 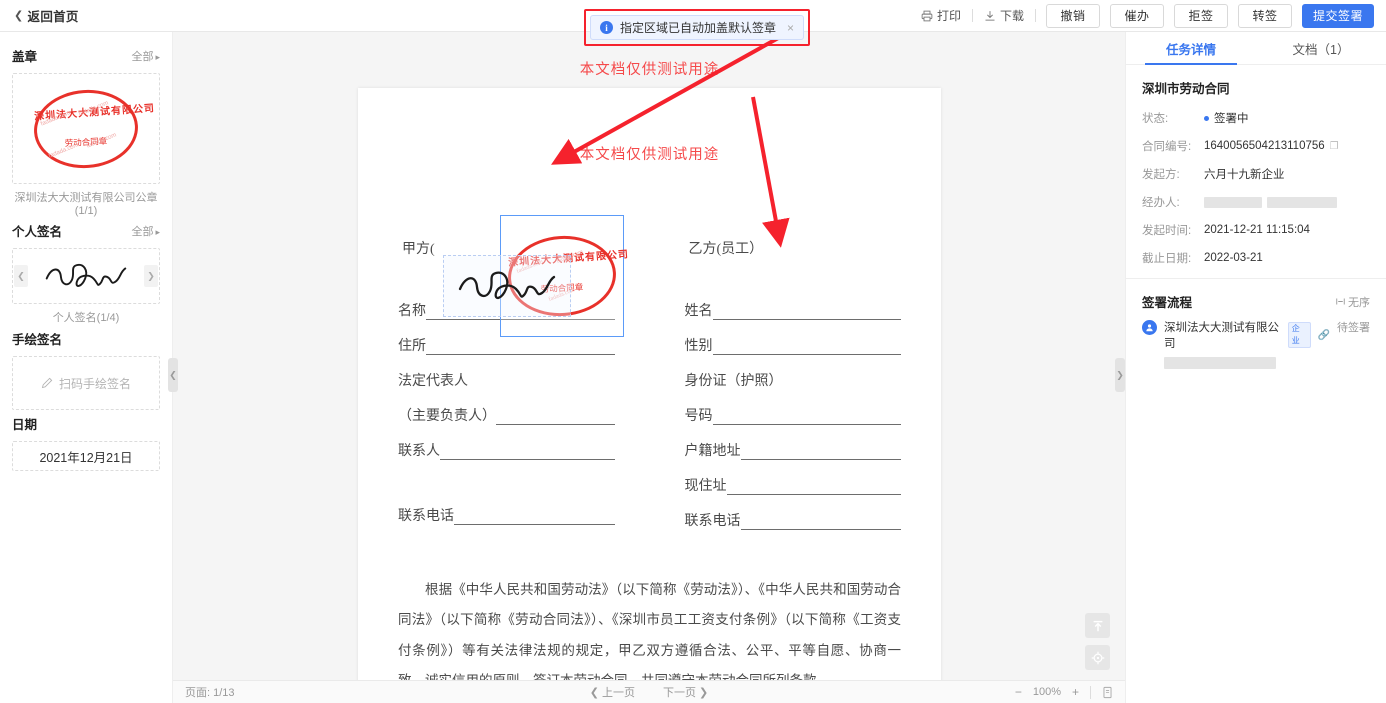 What do you see at coordinates (1233, 258) in the screenshot?
I see `detail-deadline-value: 2022-03-21` at bounding box center [1233, 258].